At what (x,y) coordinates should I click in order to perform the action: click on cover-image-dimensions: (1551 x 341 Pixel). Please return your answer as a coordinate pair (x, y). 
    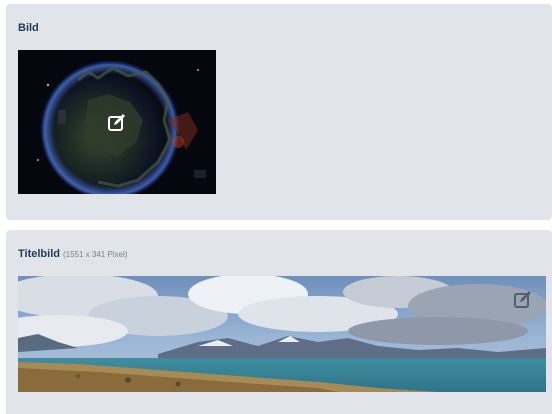
    Looking at the image, I should click on (95, 254).